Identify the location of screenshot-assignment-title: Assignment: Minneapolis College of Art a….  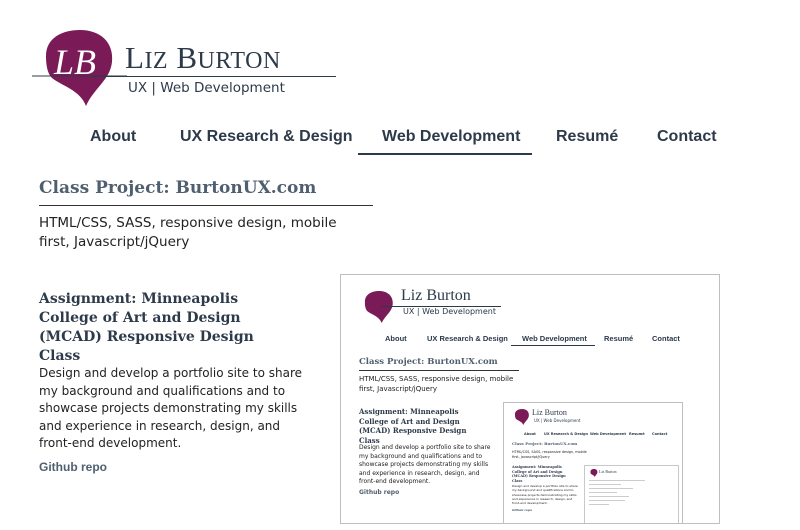
(413, 426).